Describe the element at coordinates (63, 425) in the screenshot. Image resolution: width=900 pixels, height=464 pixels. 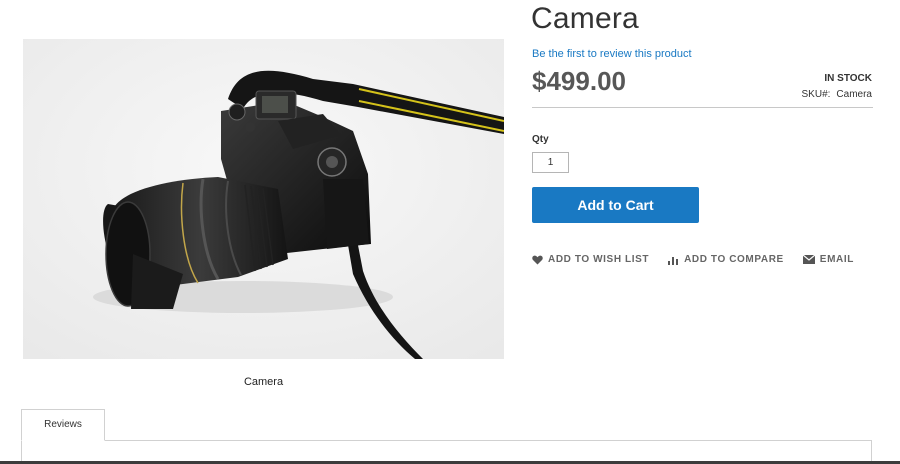
I see `tab-reviews: Reviews` at that location.